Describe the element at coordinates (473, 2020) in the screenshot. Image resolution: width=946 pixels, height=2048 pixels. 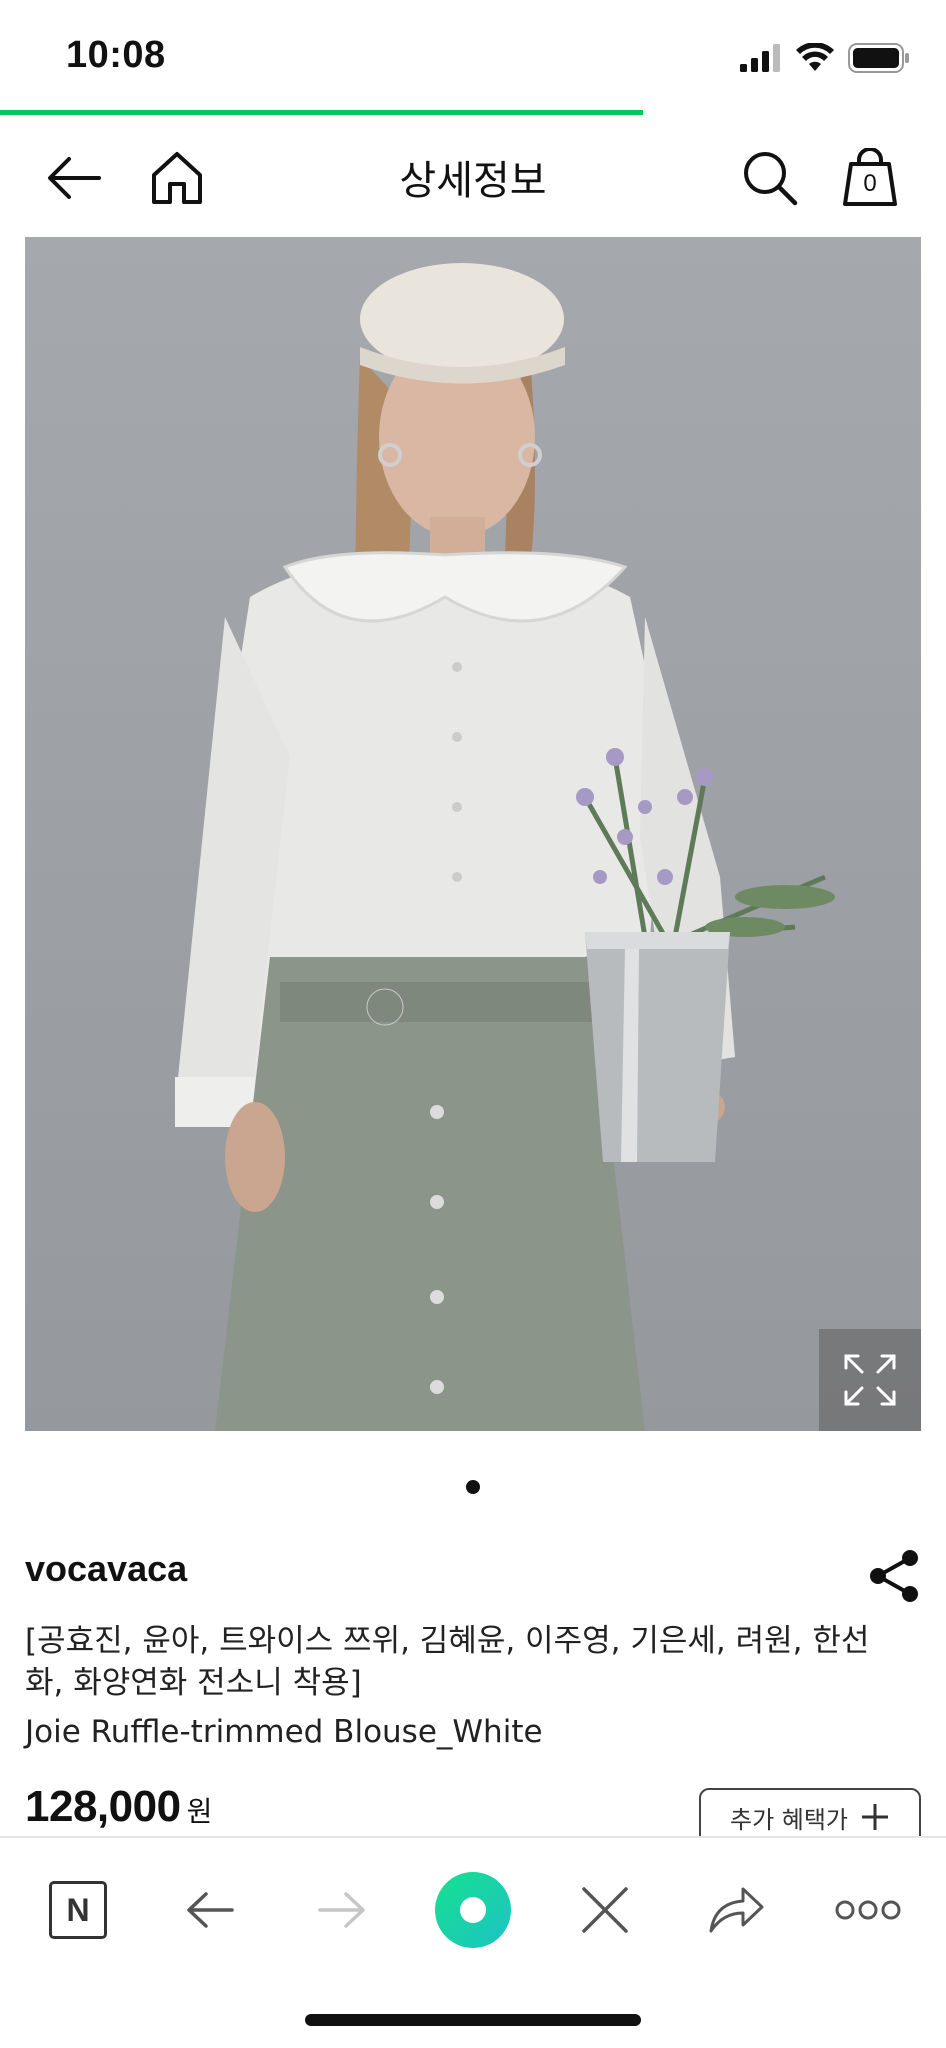
I see `home-indicator` at that location.